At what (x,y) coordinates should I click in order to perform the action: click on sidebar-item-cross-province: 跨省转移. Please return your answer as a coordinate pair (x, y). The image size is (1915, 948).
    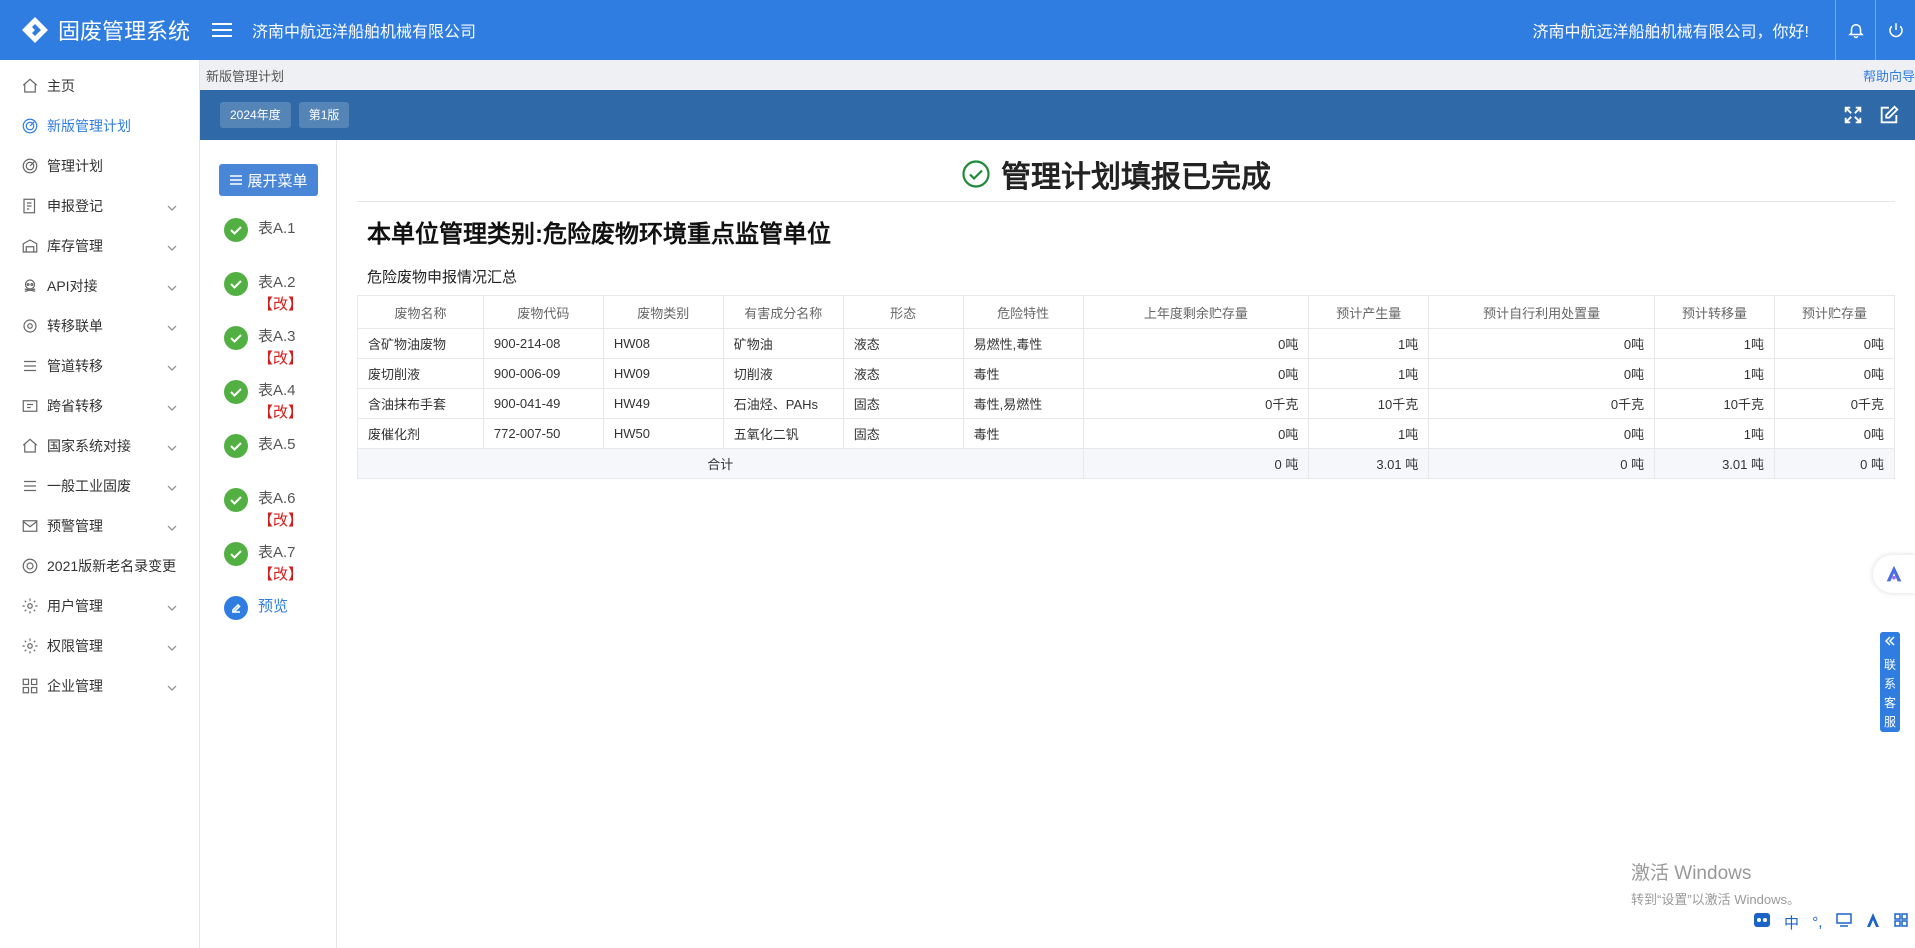
    Looking at the image, I should click on (99, 406).